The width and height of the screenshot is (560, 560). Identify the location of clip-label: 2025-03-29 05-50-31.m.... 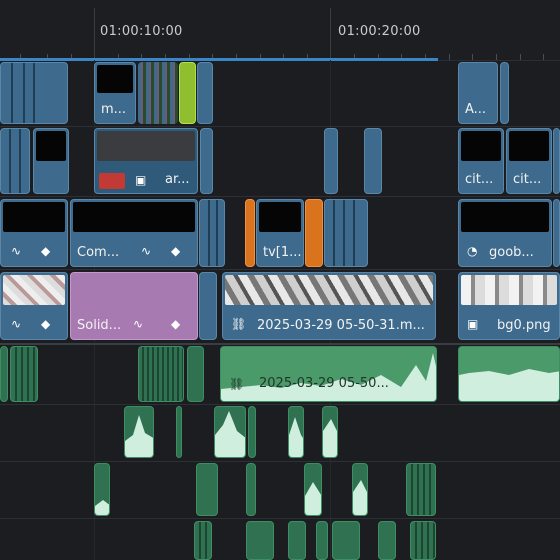
(341, 325).